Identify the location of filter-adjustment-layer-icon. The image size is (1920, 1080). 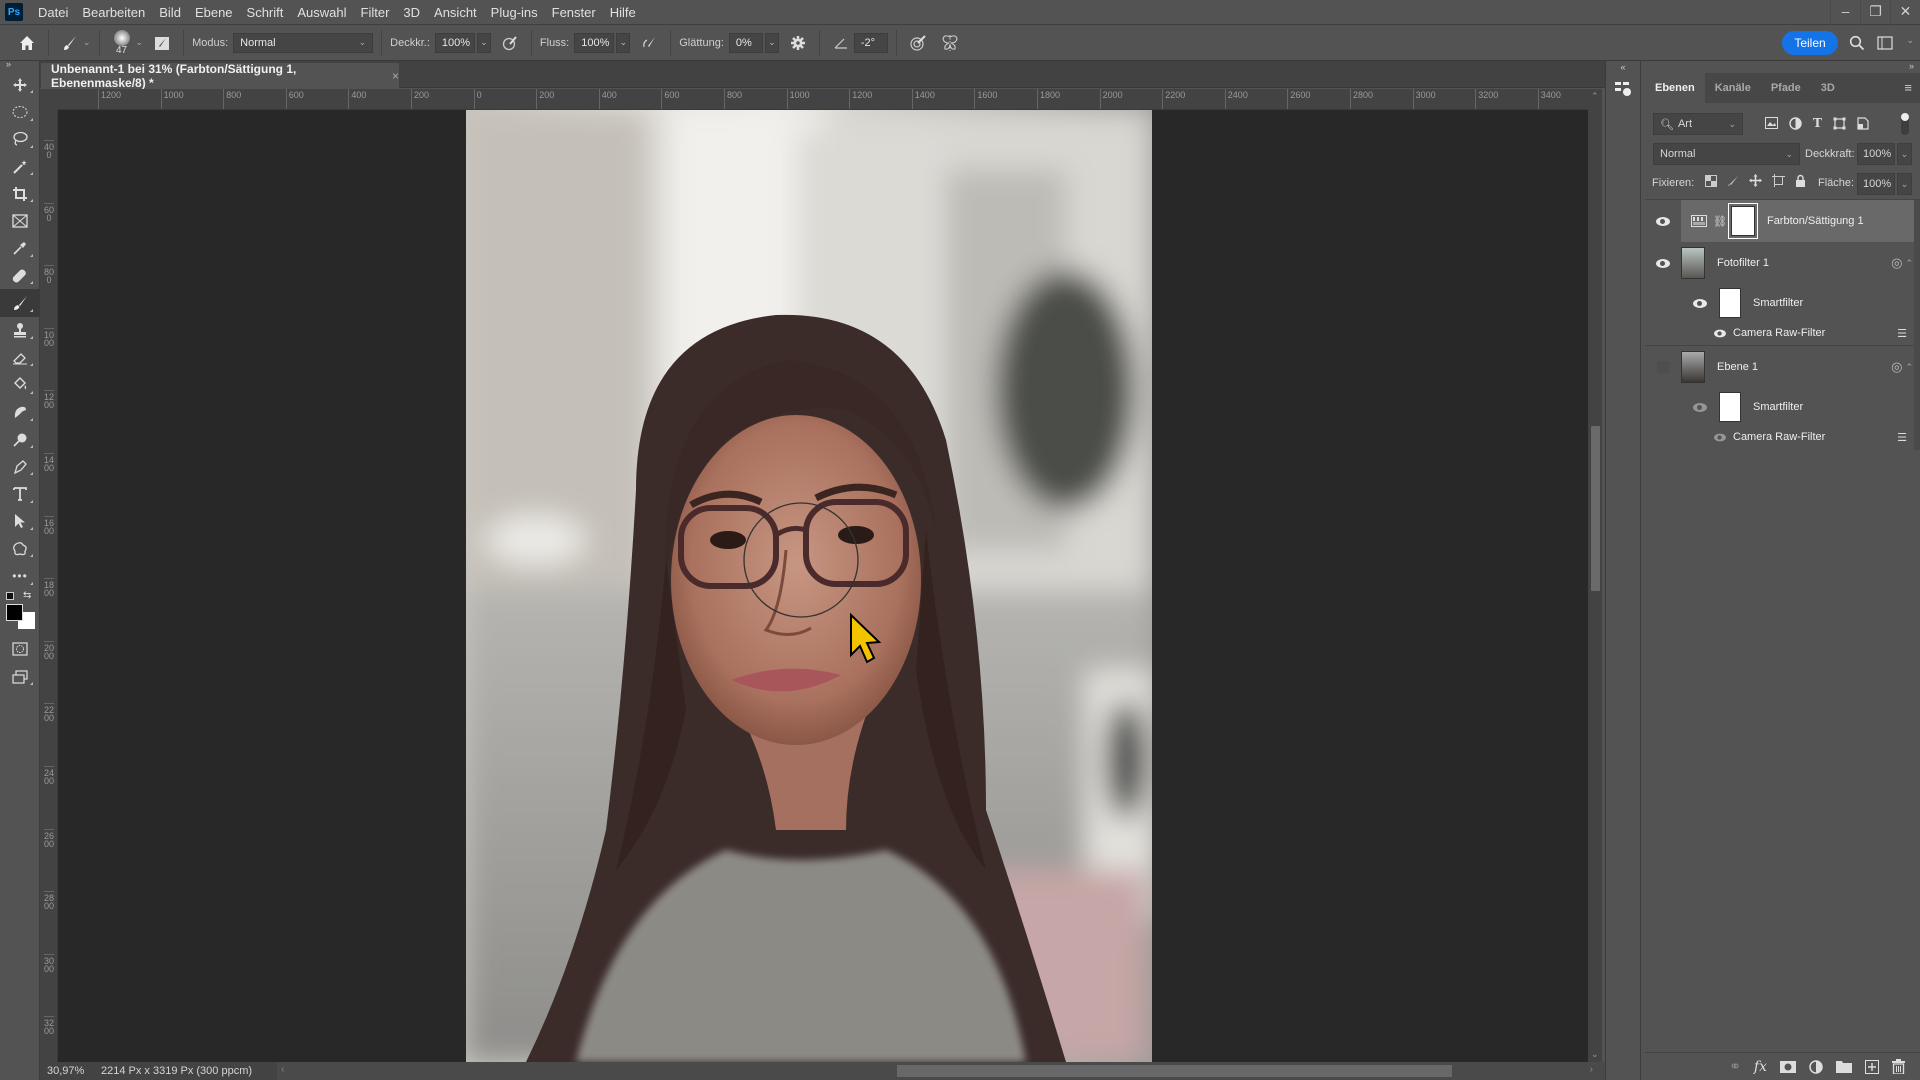
(1795, 123).